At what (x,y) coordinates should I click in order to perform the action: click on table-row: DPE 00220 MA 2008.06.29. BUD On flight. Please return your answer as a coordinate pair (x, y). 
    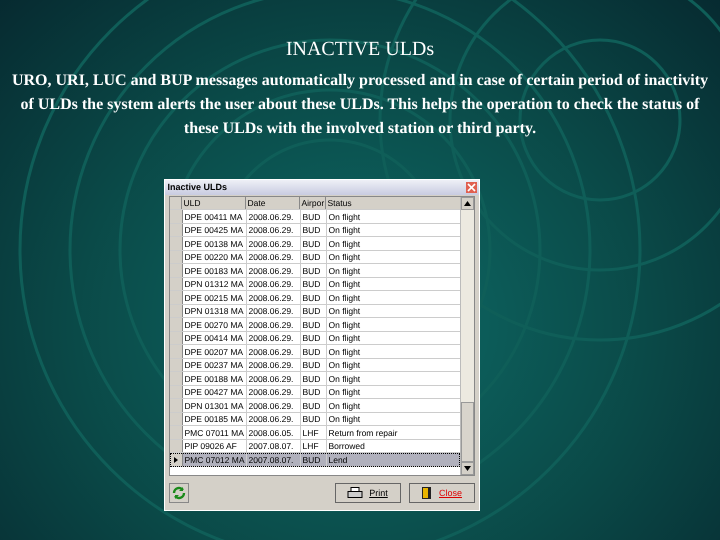
    Looking at the image, I should click on (315, 257).